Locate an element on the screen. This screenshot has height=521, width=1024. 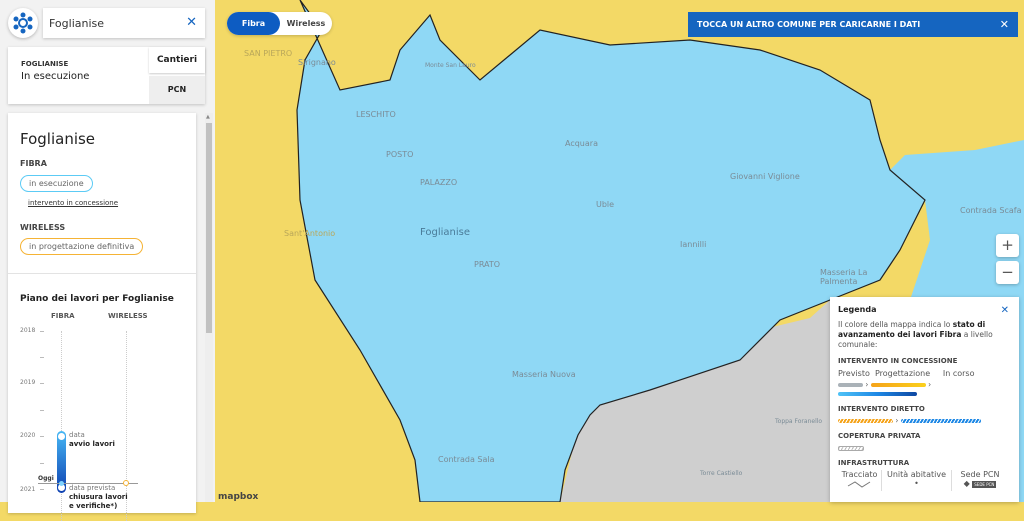
legend-previsto: Previsto is located at coordinates (854, 373).